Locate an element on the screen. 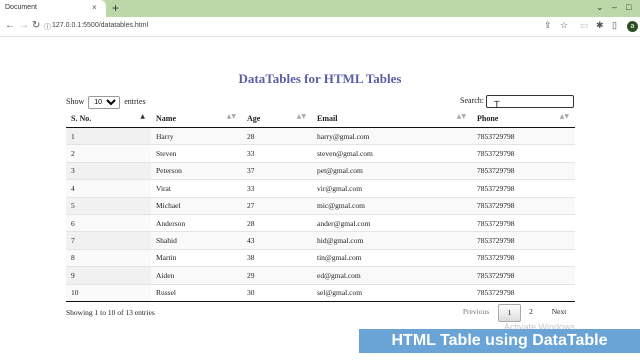  entries-label: entries is located at coordinates (135, 101).